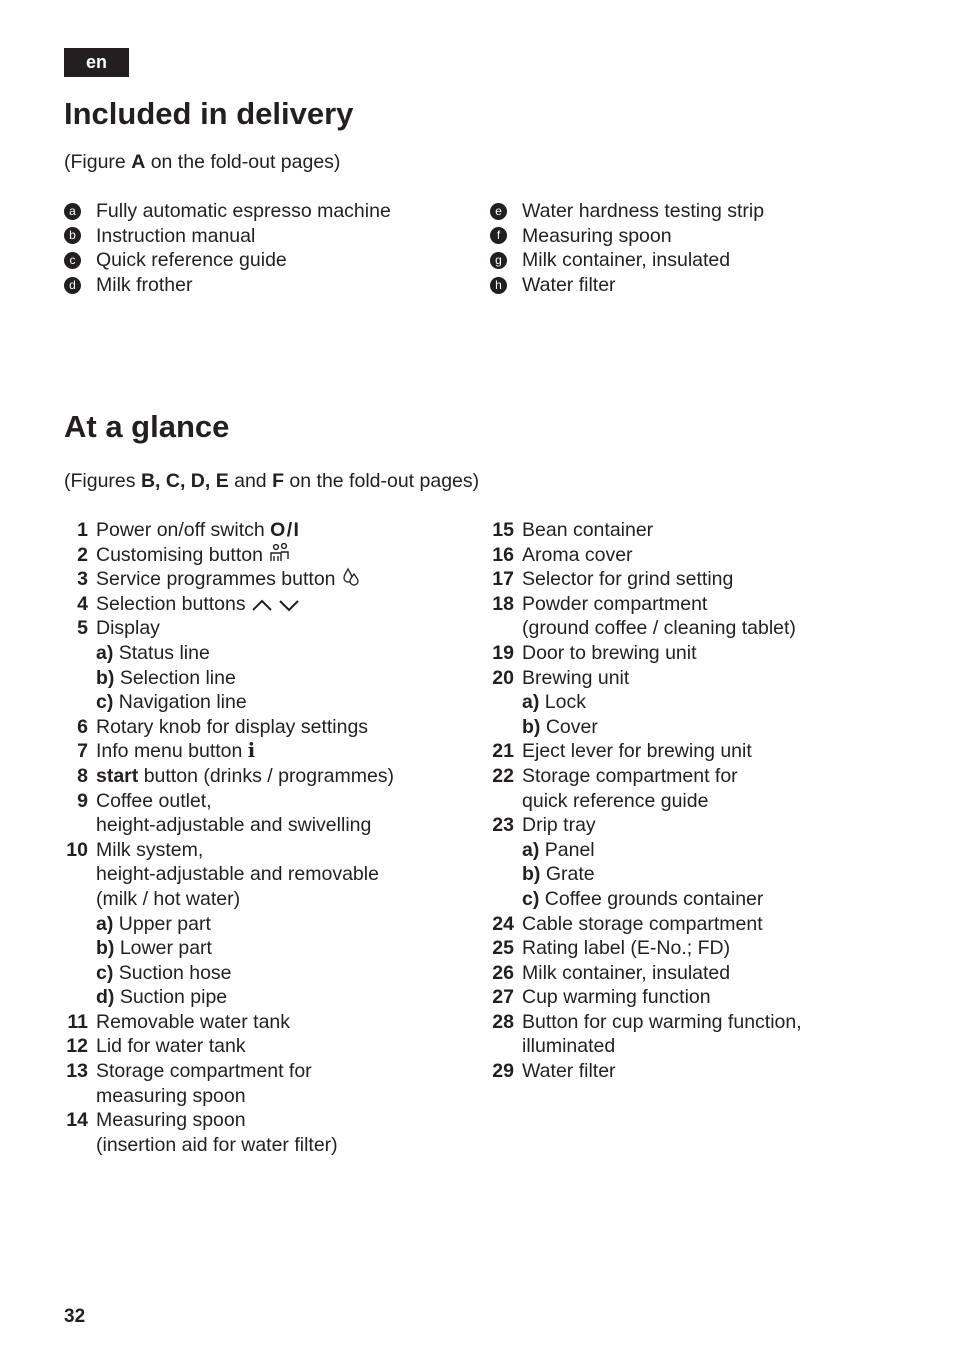  I want to click on part-label-continued: quick reference guide, so click(615, 800).